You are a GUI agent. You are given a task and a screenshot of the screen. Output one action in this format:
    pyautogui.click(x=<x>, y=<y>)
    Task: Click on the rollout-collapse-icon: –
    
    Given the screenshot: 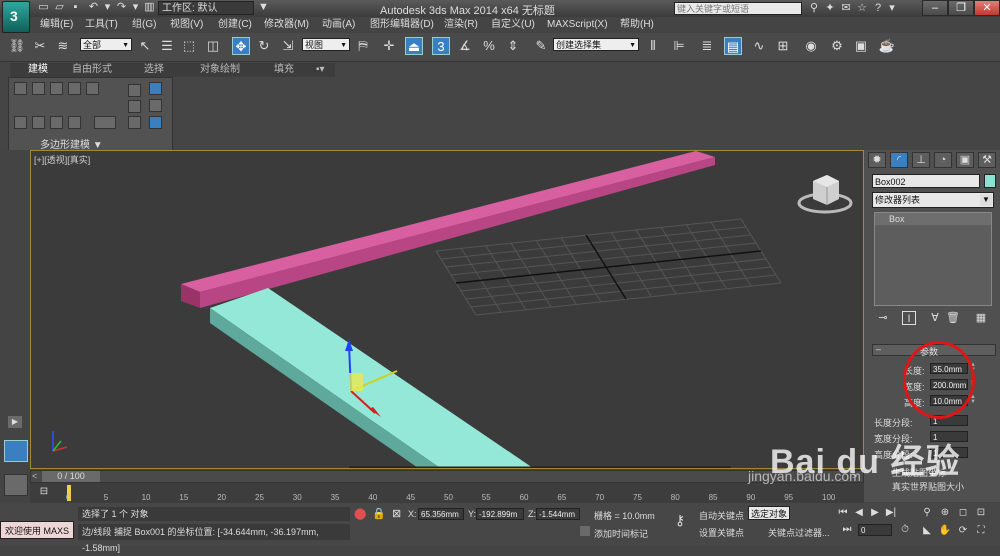 What is the action you would take?
    pyautogui.click(x=878, y=349)
    